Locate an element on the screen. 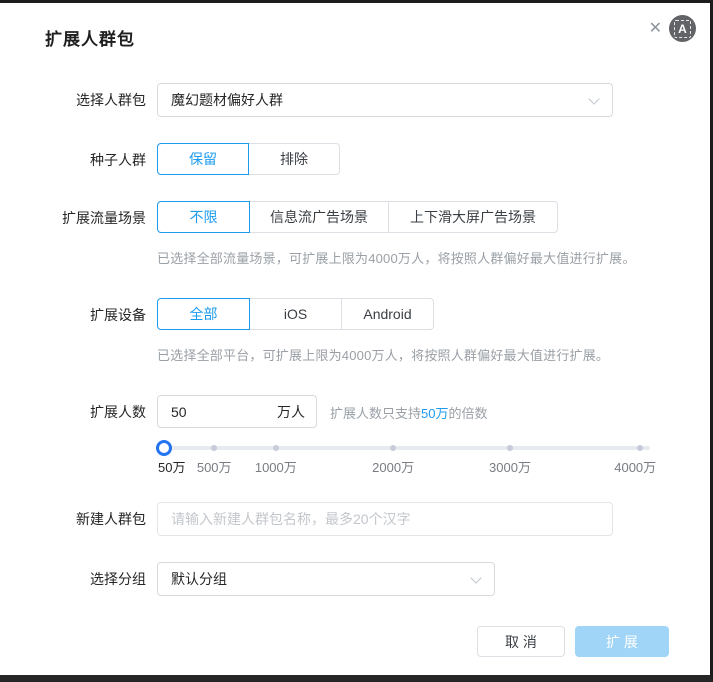  slider-mark-1000: 1000万 is located at coordinates (276, 466).